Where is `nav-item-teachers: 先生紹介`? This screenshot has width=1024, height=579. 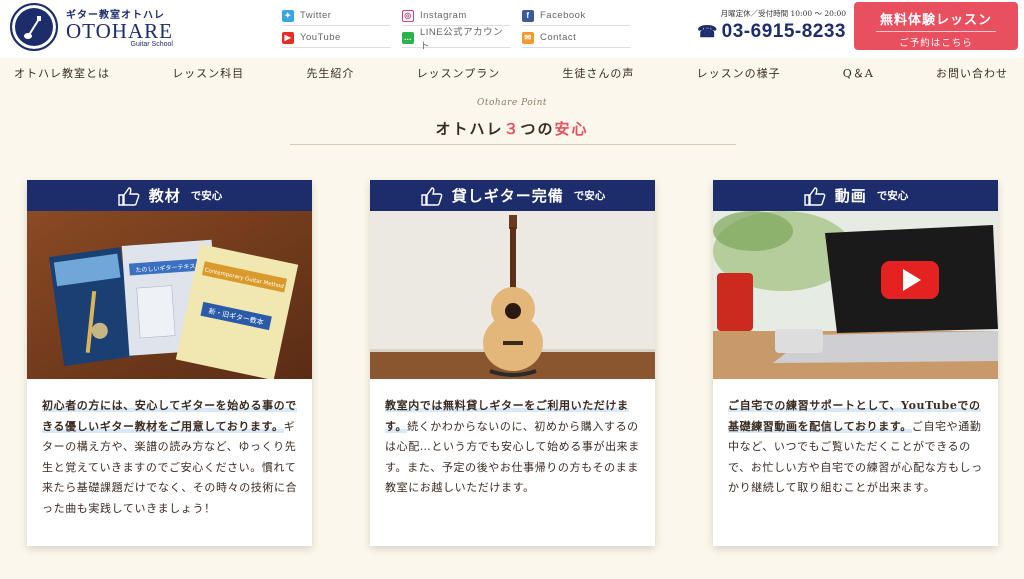
nav-item-teachers: 先生紹介 is located at coordinates (330, 73).